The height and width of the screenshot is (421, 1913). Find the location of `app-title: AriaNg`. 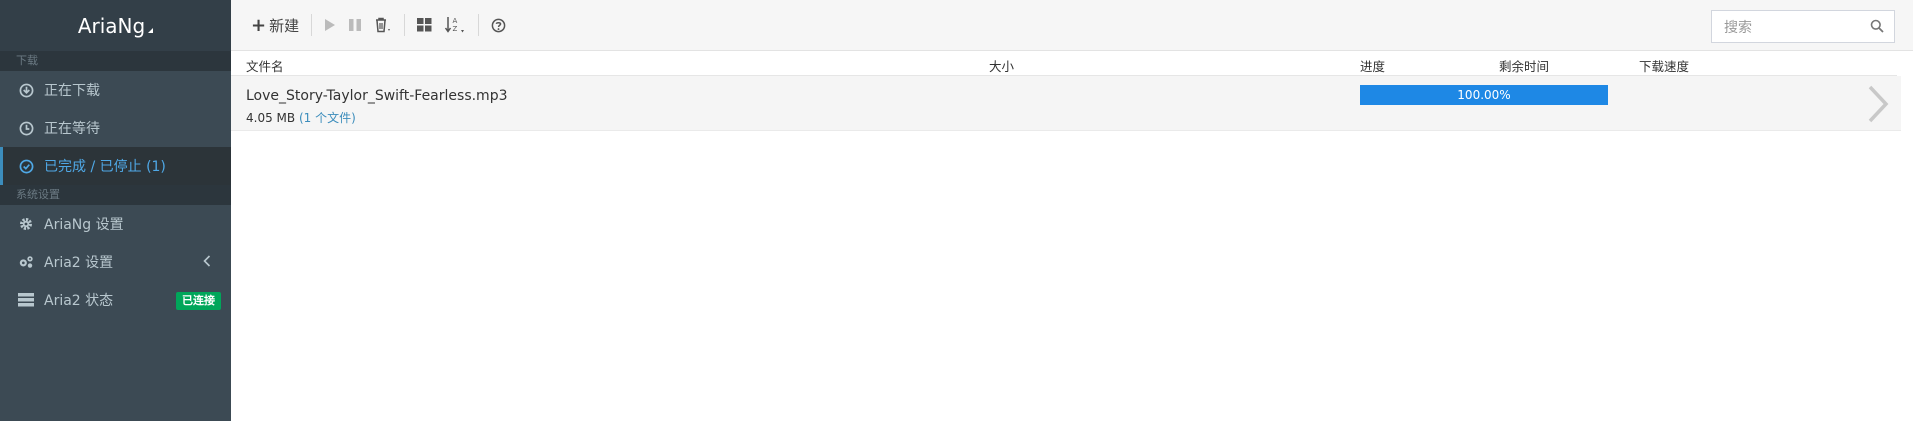

app-title: AriaNg is located at coordinates (111, 25).